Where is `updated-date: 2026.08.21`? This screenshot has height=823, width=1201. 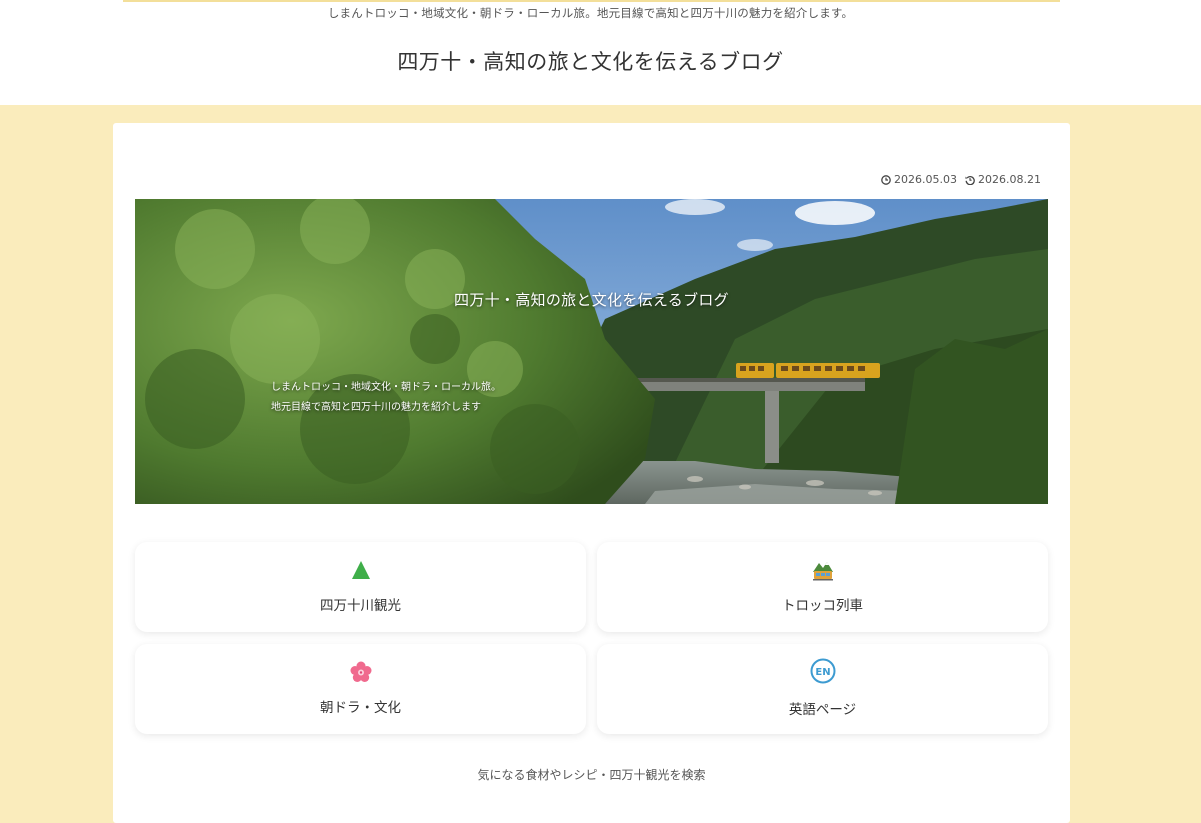
updated-date: 2026.08.21 is located at coordinates (1003, 179).